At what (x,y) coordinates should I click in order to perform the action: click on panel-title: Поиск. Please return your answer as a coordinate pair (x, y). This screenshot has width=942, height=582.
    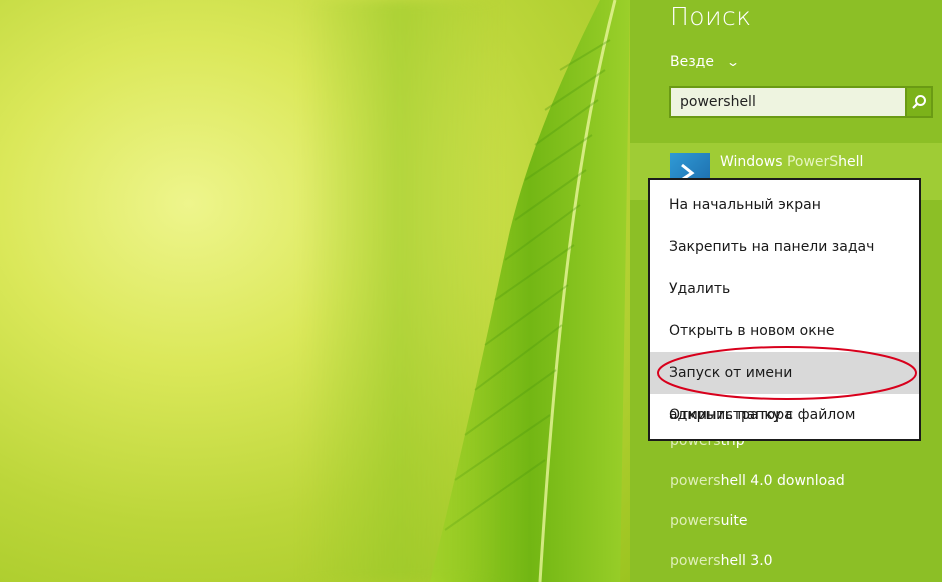
    Looking at the image, I should click on (711, 16).